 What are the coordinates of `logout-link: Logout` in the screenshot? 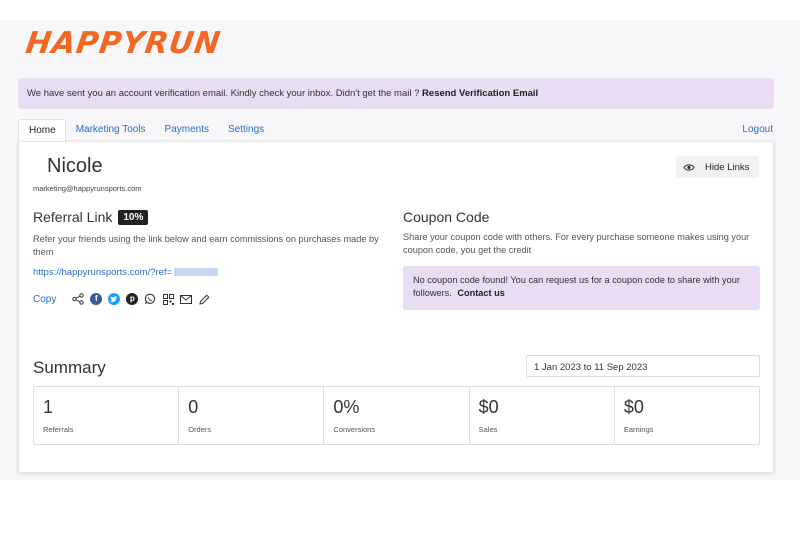 It's located at (757, 129).